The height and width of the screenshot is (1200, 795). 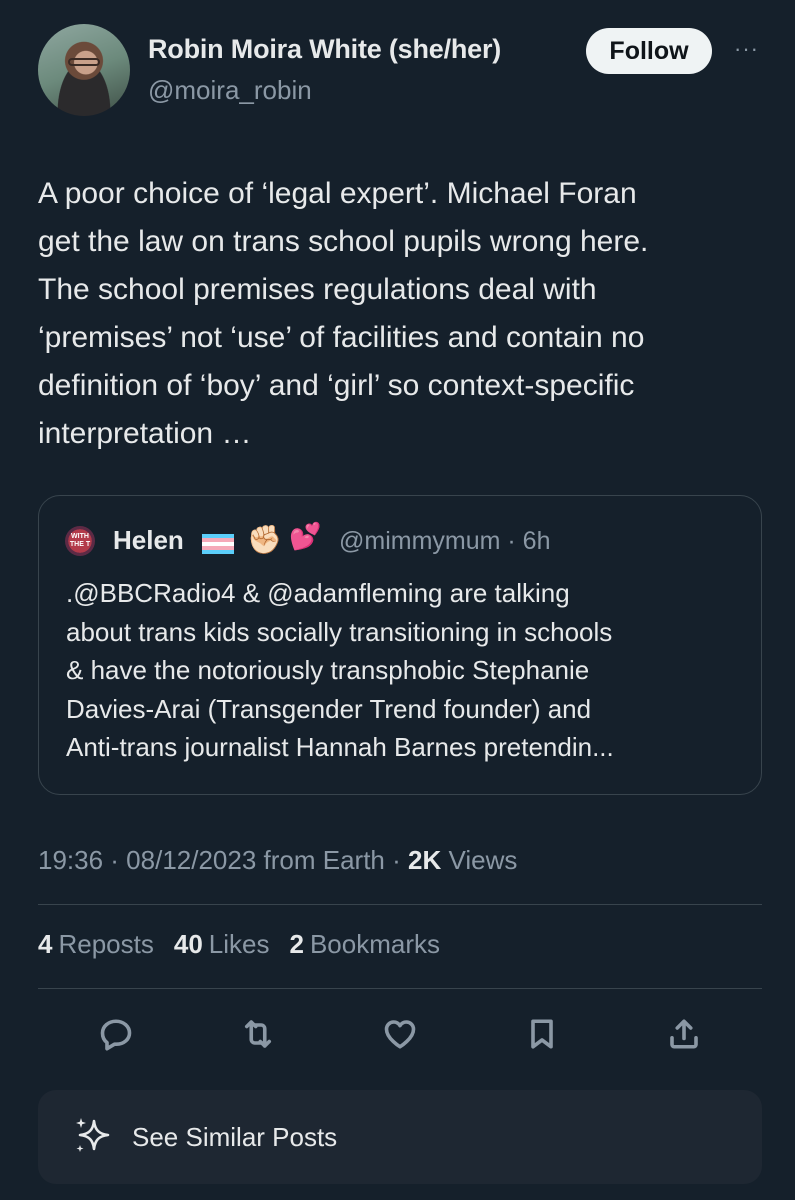 I want to click on views-label: Views, so click(x=479, y=860).